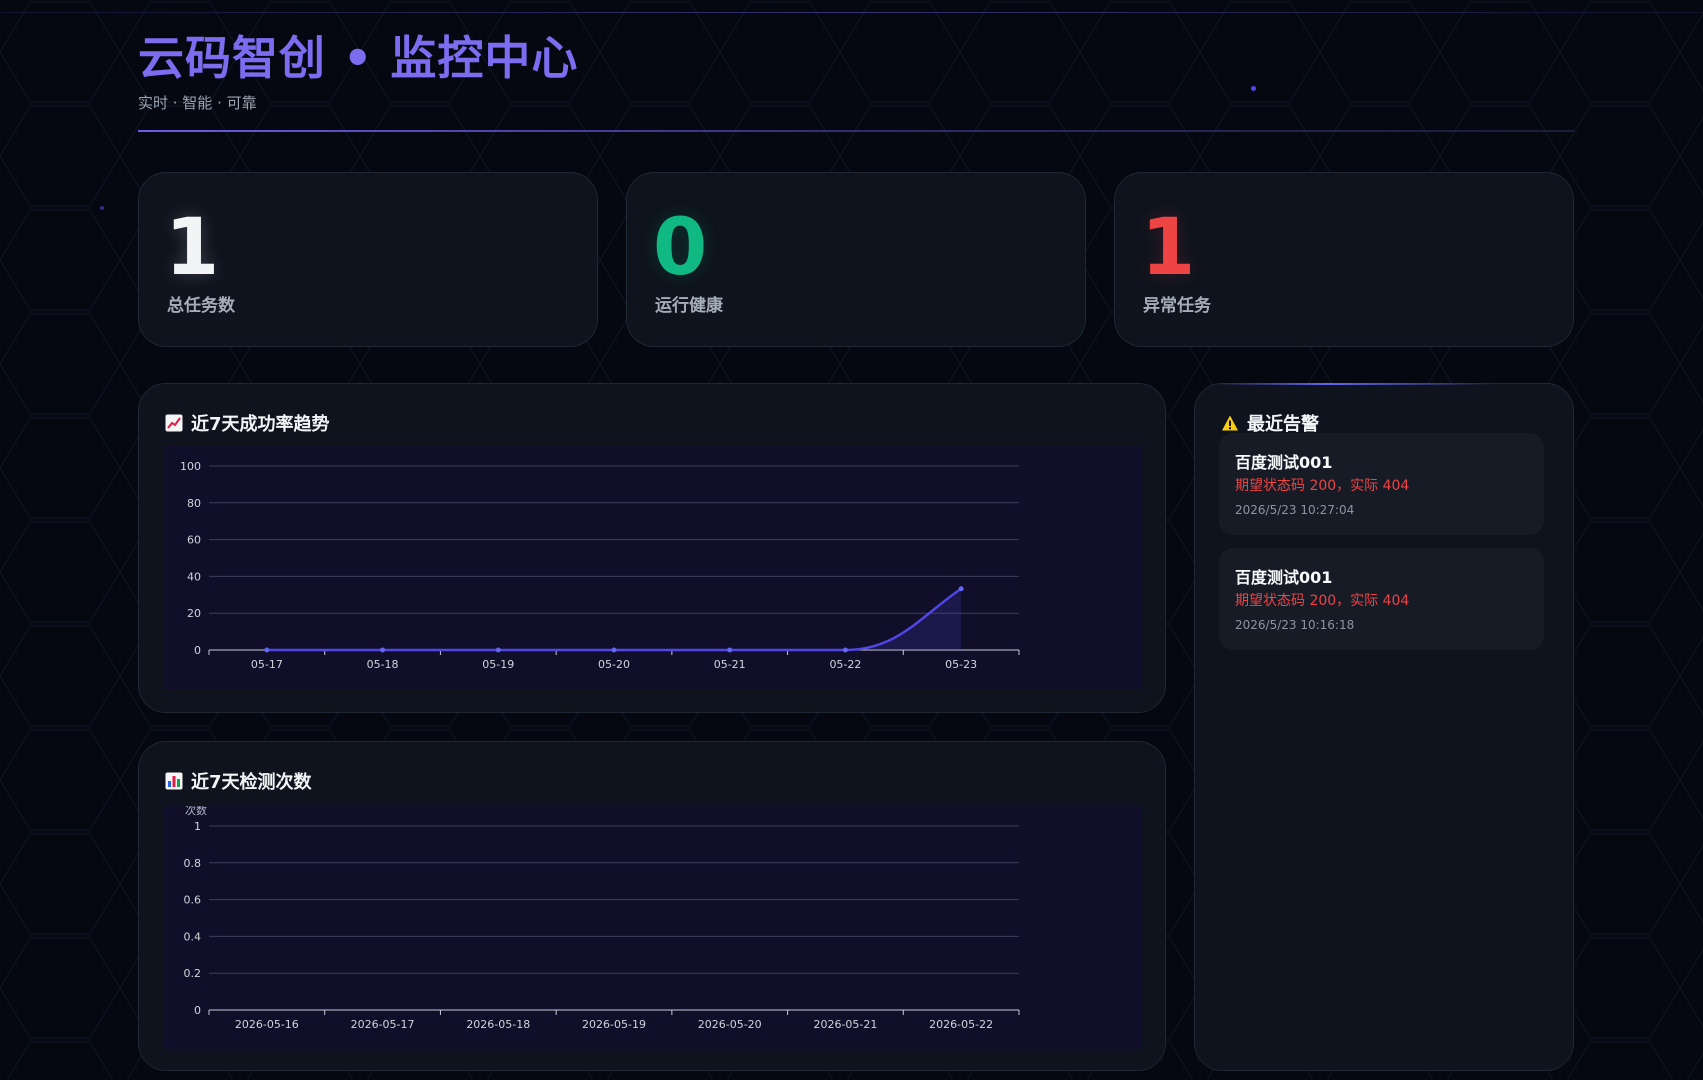 The image size is (1703, 1080). Describe the element at coordinates (1355, 384) in the screenshot. I see `alerts-panel-glow` at that location.